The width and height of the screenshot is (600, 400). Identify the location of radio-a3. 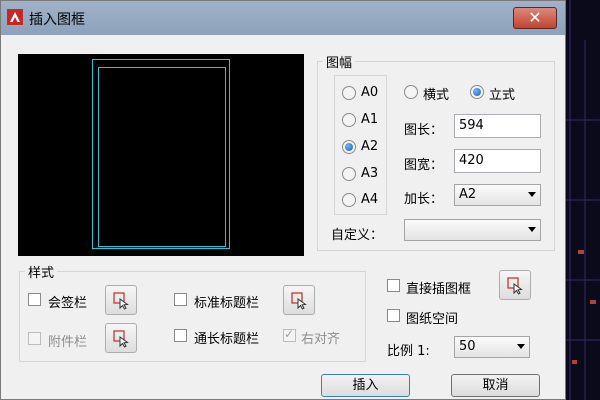
(349, 174).